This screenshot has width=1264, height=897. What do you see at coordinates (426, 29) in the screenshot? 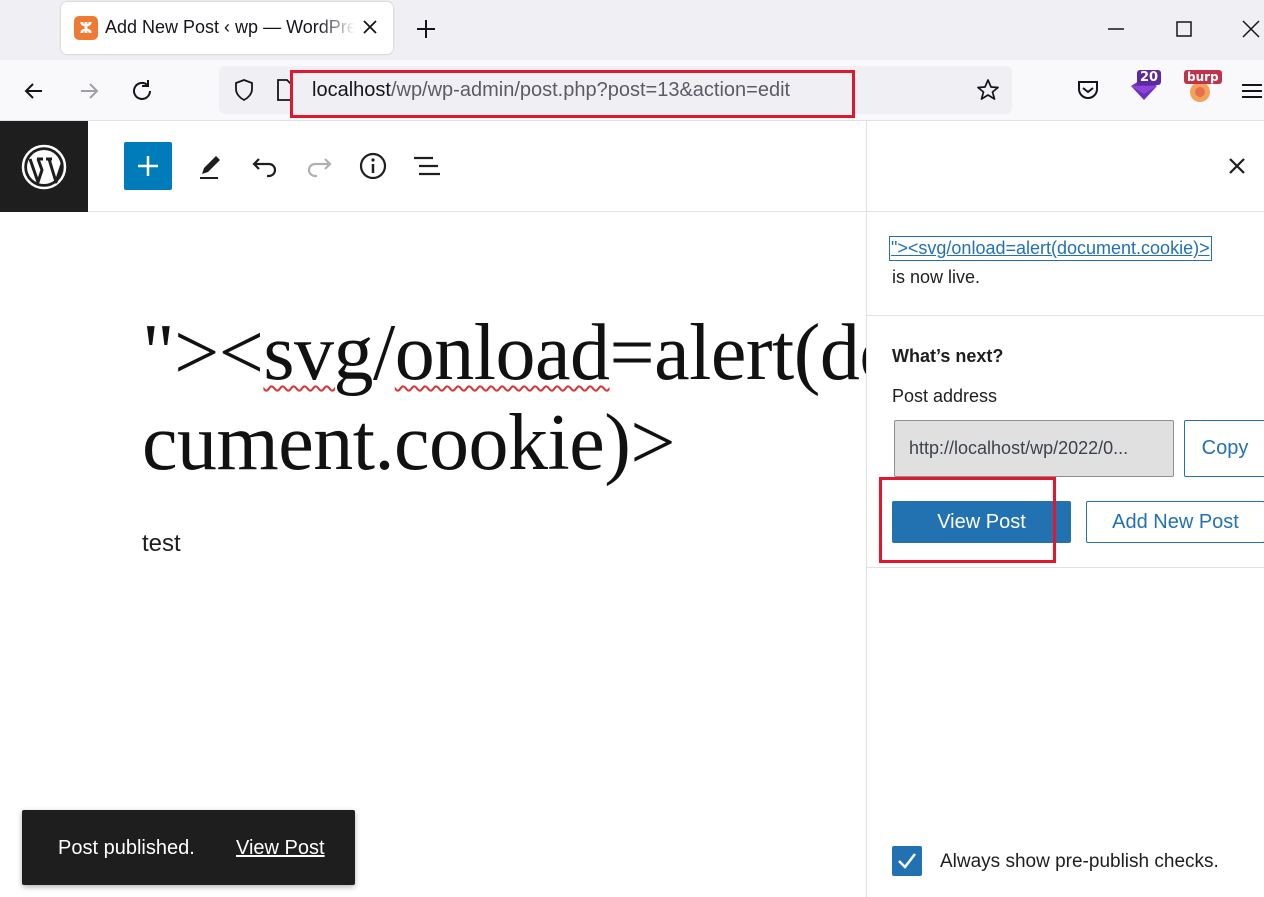
I see `new-tab-icon` at bounding box center [426, 29].